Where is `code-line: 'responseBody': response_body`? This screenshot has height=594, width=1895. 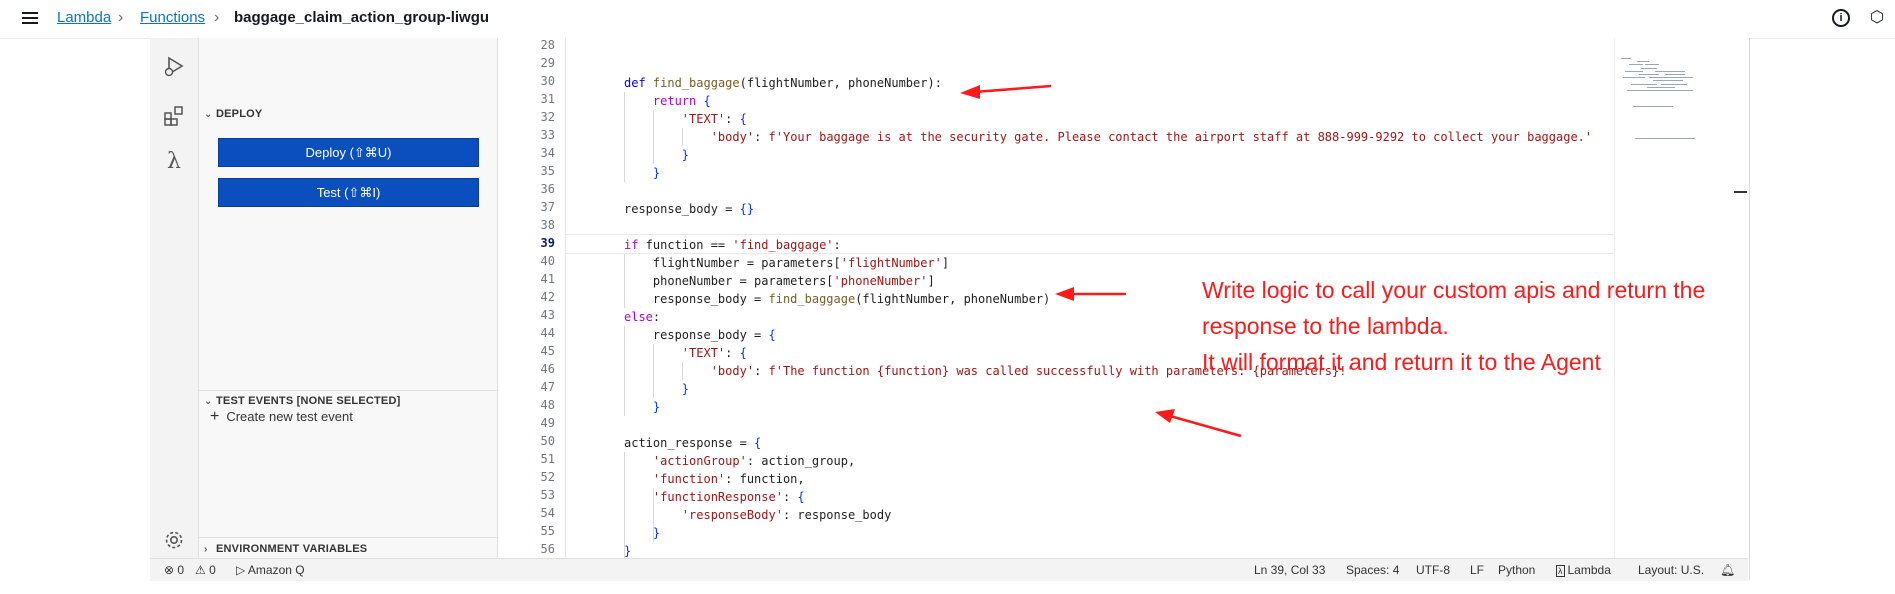
code-line: 'responseBody': response_body is located at coordinates (786, 515).